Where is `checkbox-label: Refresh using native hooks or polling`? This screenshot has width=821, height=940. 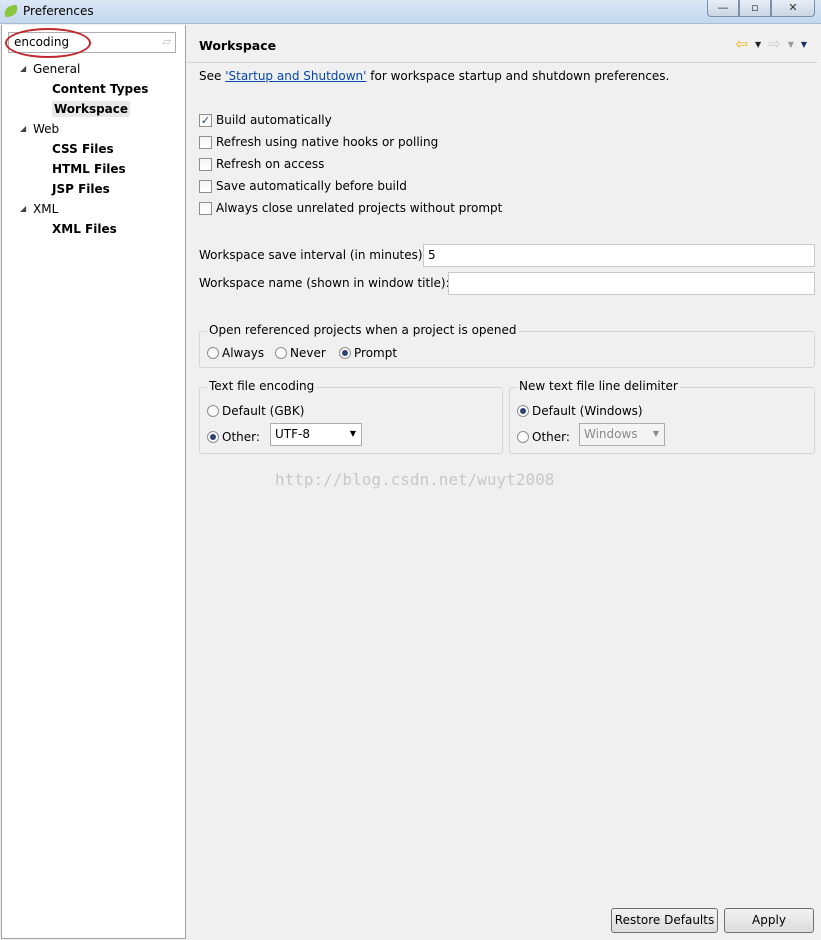
checkbox-label: Refresh using native hooks or polling is located at coordinates (327, 142).